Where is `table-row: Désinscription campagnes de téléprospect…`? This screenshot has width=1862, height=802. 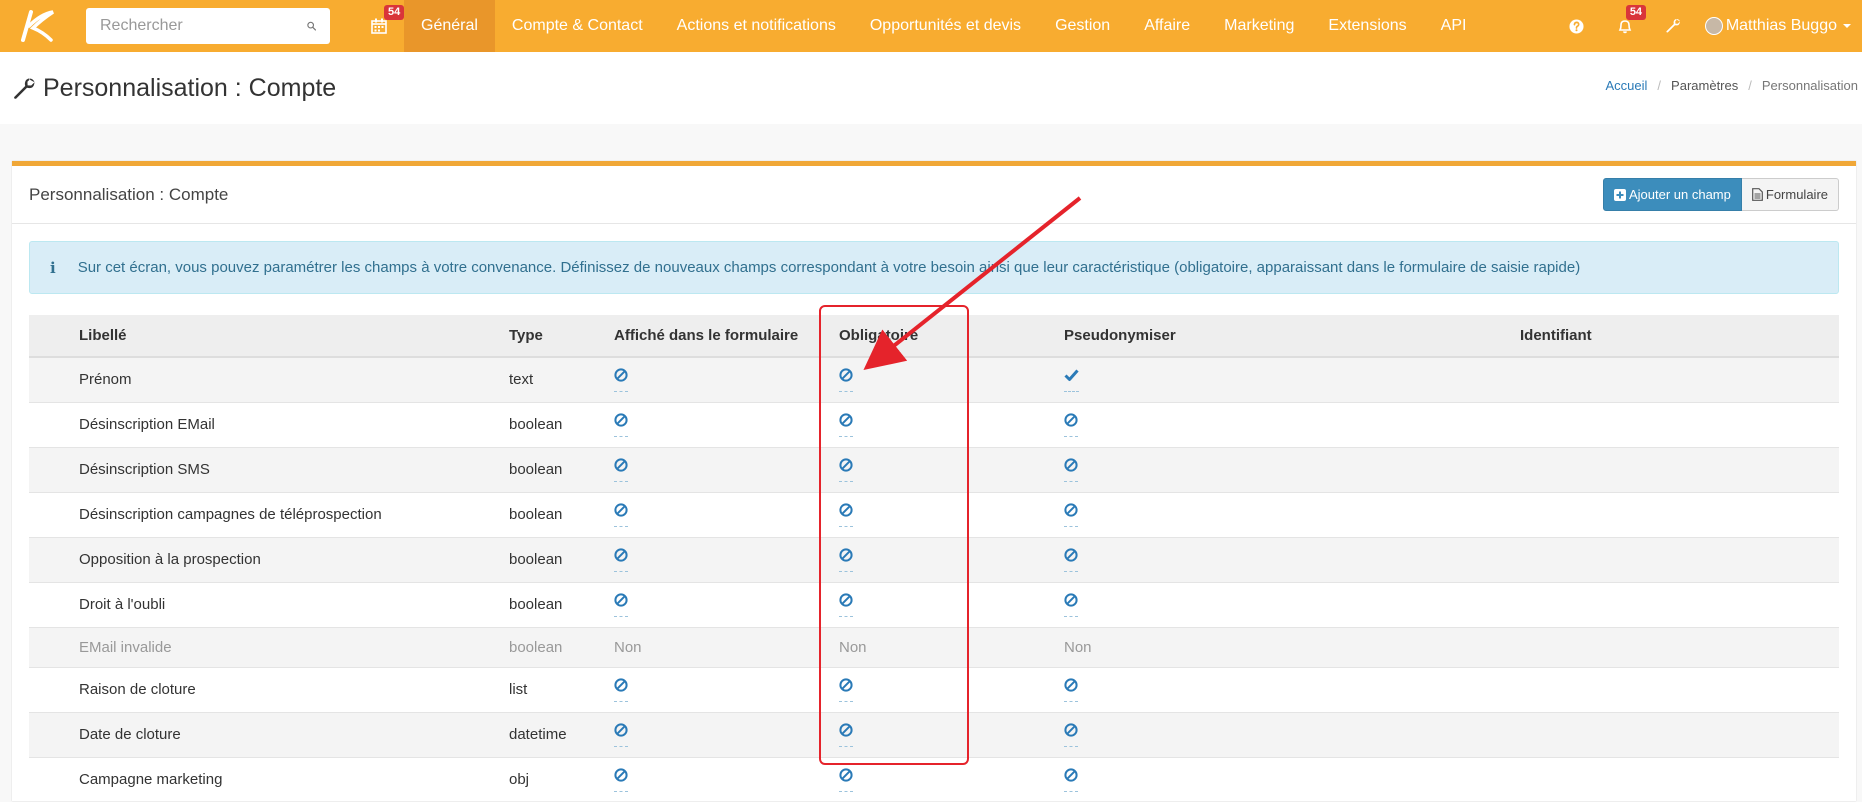 table-row: Désinscription campagnes de téléprospect… is located at coordinates (934, 514).